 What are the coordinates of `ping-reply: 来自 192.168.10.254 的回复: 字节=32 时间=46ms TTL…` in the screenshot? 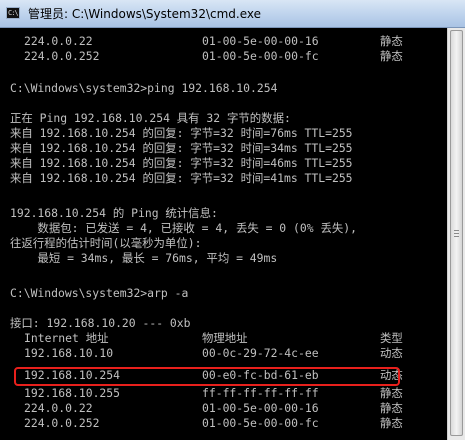 It's located at (181, 163).